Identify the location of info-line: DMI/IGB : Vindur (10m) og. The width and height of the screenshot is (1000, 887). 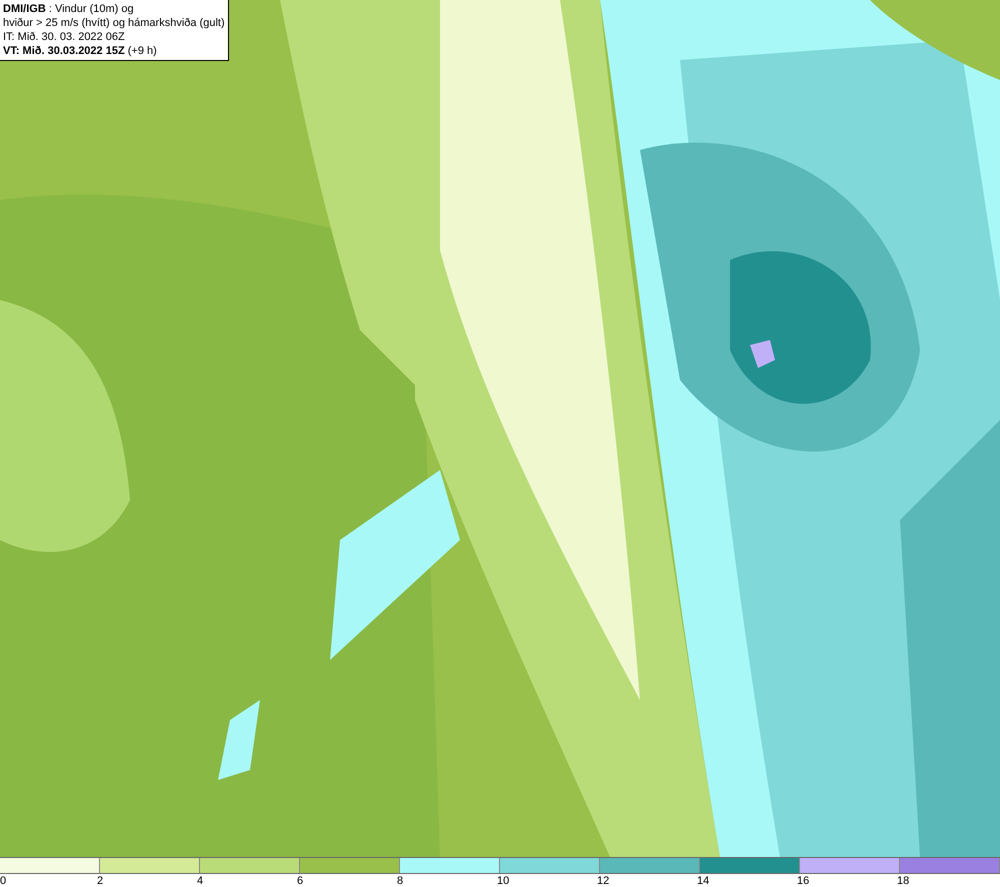
(69, 9).